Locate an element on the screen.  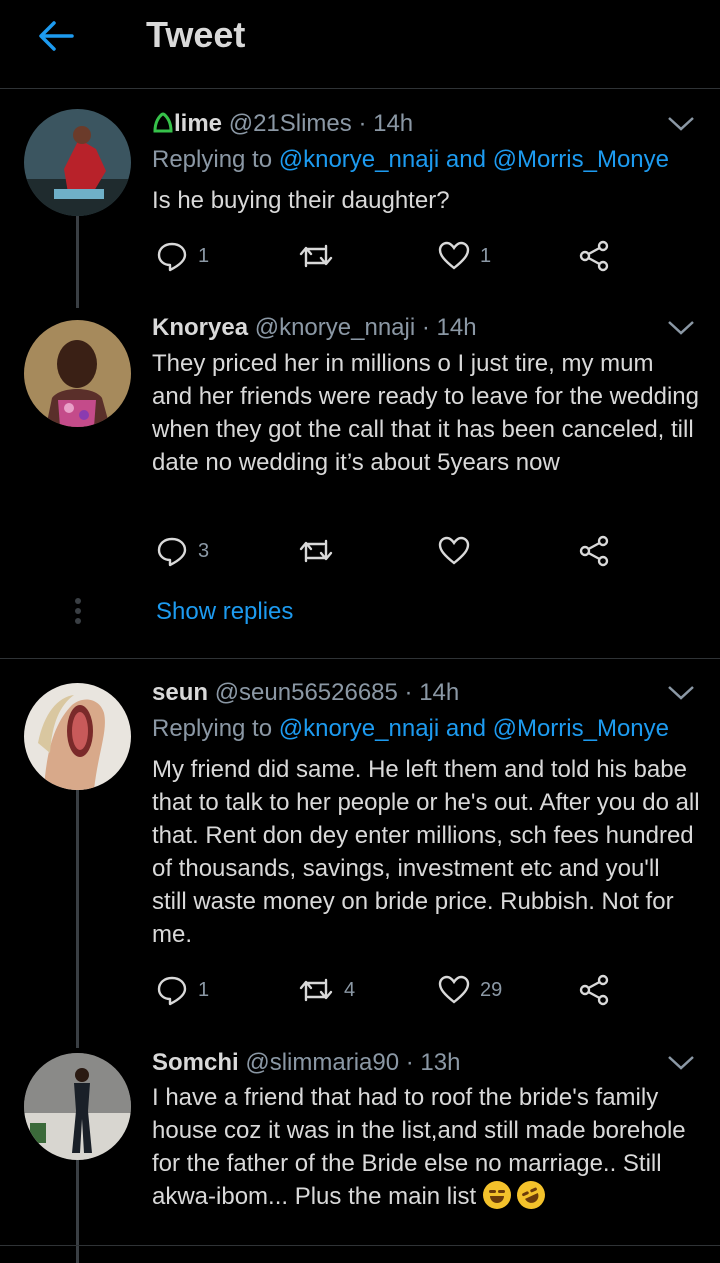
handle: @21Slimes is located at coordinates (290, 123).